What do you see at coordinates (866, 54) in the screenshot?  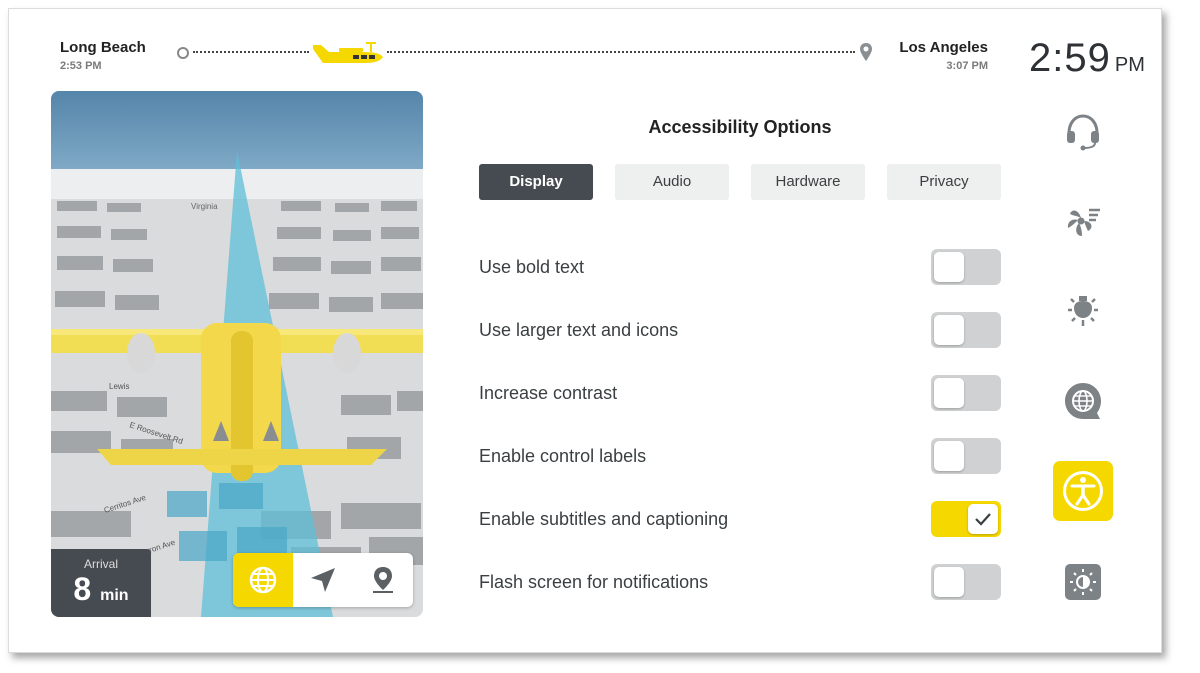 I see `destination-pin-icon` at bounding box center [866, 54].